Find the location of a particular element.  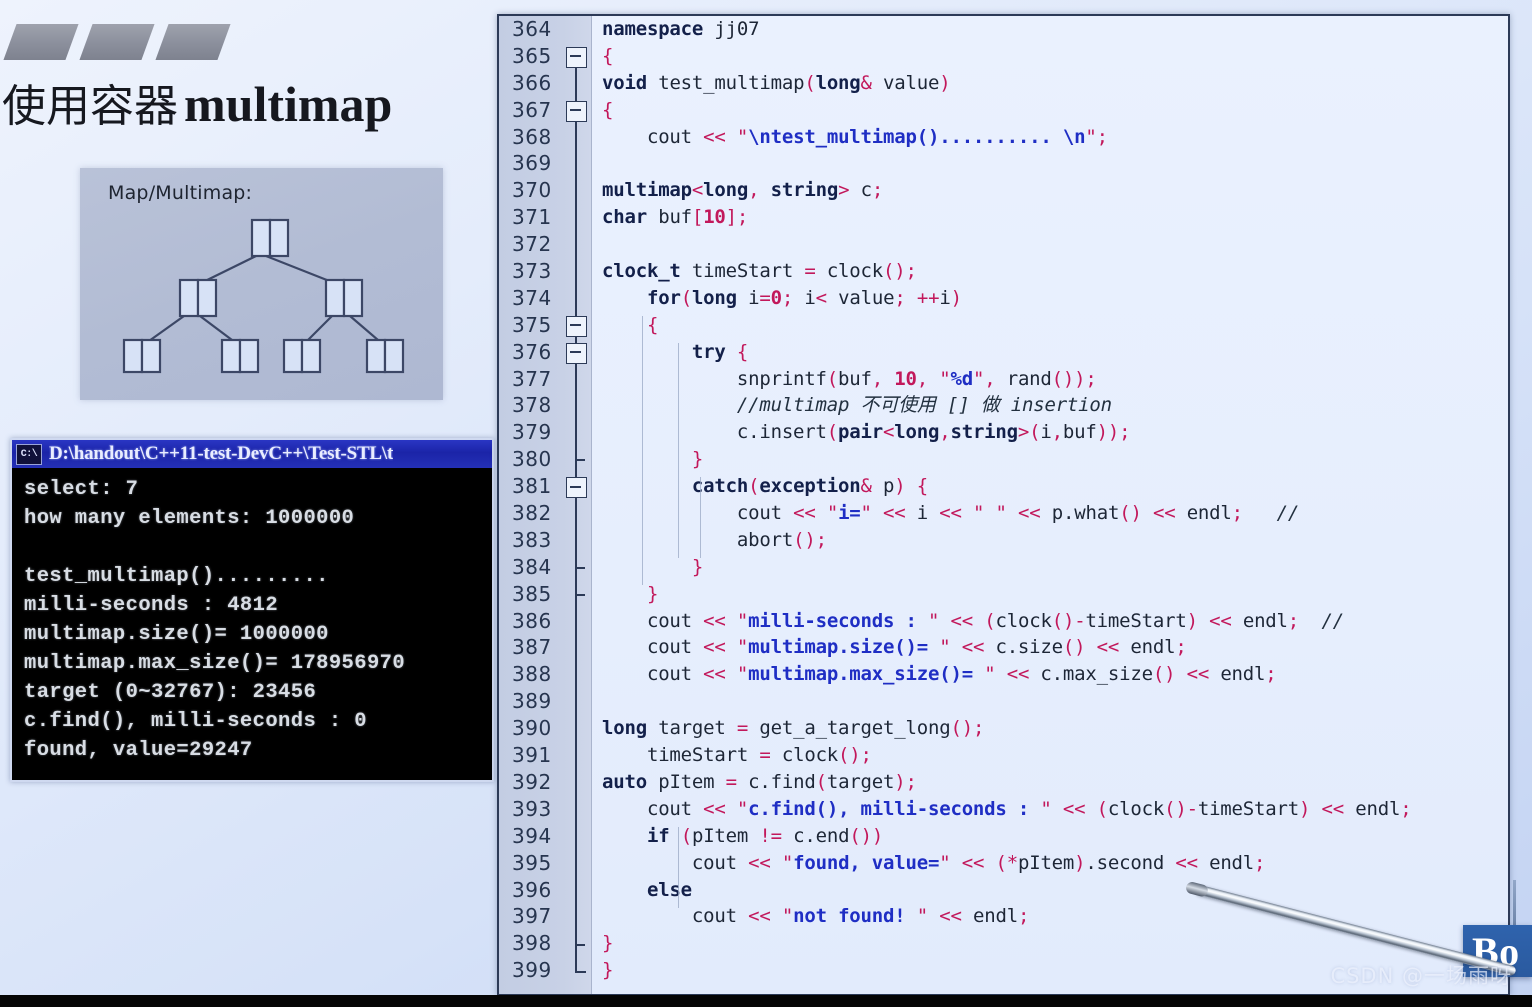

csdn-watermark: CSDN @一场雨呀 is located at coordinates (1421, 976).